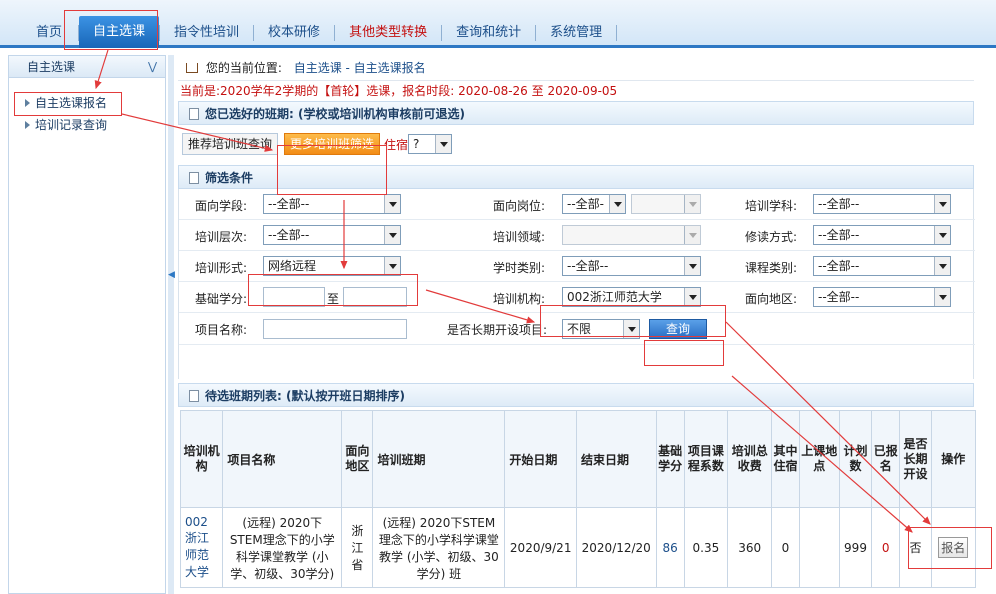 This screenshot has height=594, width=996. I want to click on collapse-left-icon: ◀, so click(171, 275).